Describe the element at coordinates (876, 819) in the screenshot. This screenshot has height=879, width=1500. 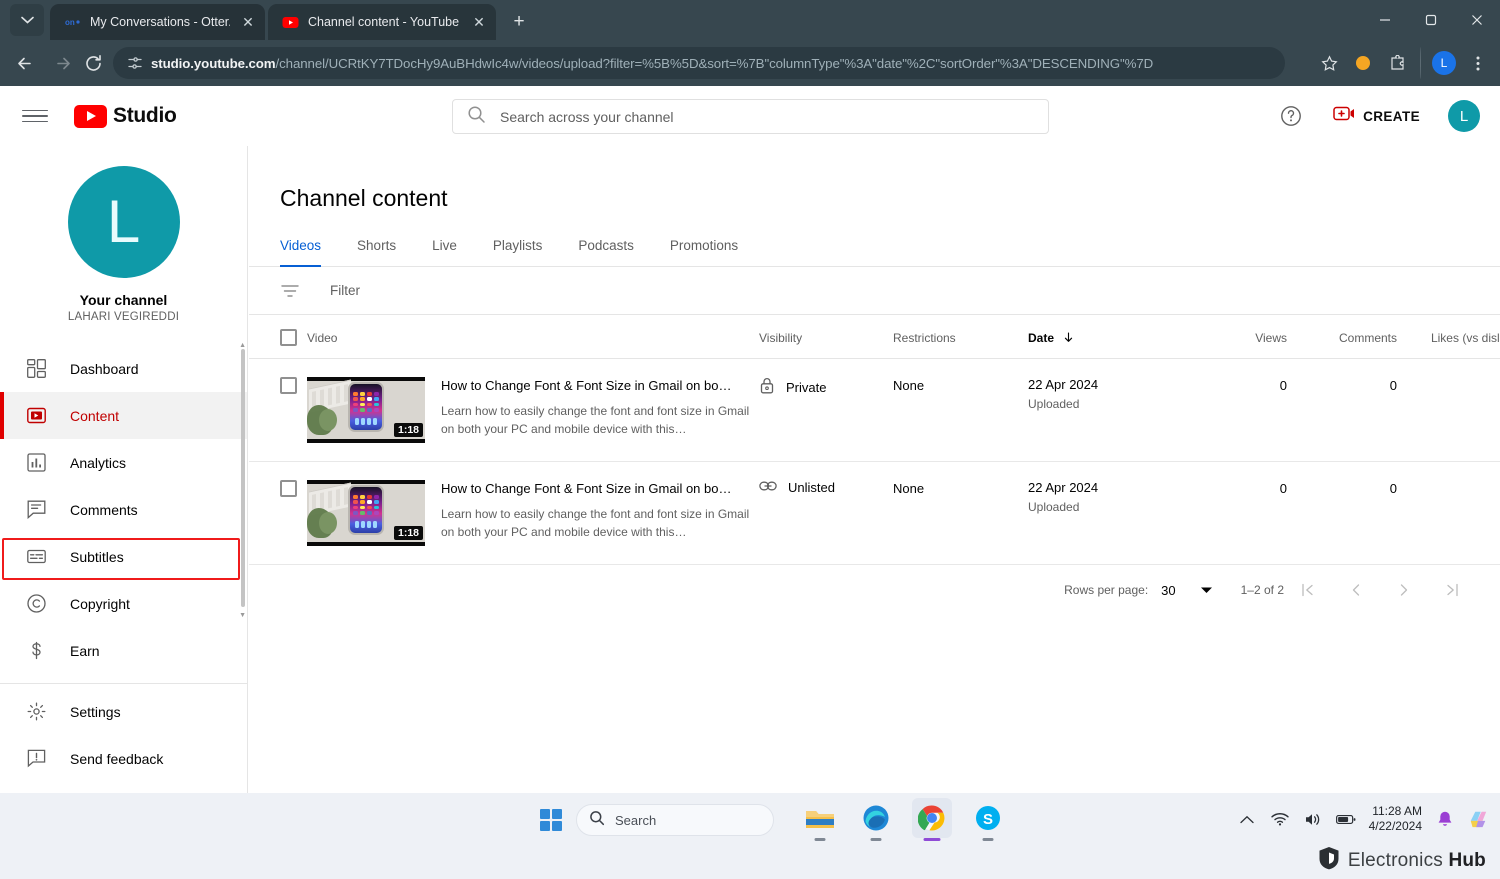
I see `taskbar-app-edge` at that location.